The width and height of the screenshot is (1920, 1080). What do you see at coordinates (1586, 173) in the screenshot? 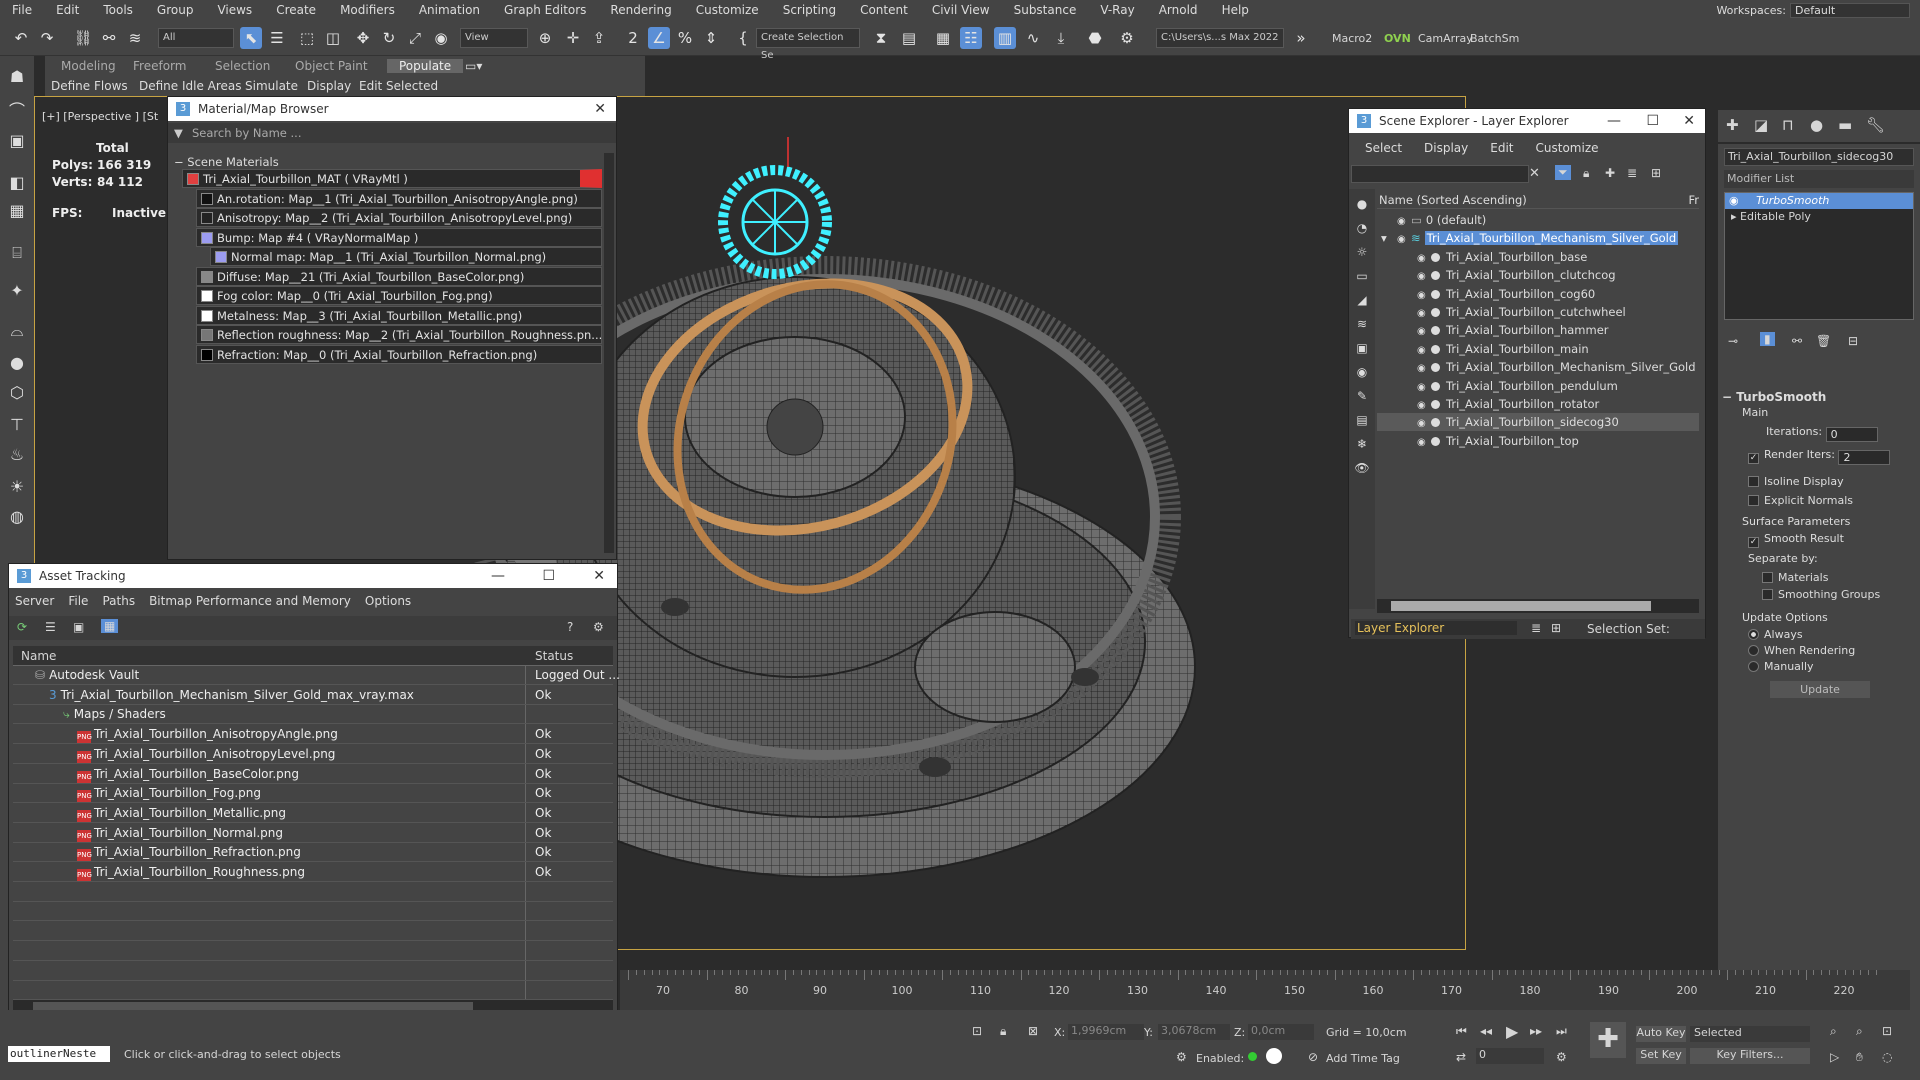
I see `lock-icon: 🔒︎` at bounding box center [1586, 173].